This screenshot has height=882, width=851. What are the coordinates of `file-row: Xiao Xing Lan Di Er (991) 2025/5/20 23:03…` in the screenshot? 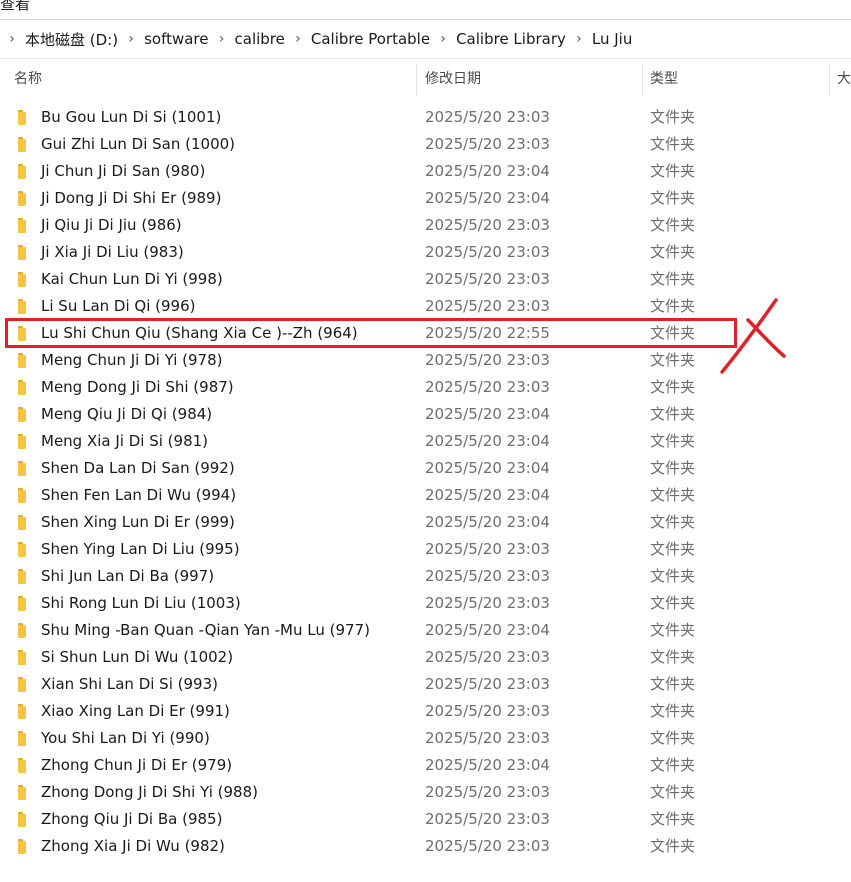 It's located at (425, 711).